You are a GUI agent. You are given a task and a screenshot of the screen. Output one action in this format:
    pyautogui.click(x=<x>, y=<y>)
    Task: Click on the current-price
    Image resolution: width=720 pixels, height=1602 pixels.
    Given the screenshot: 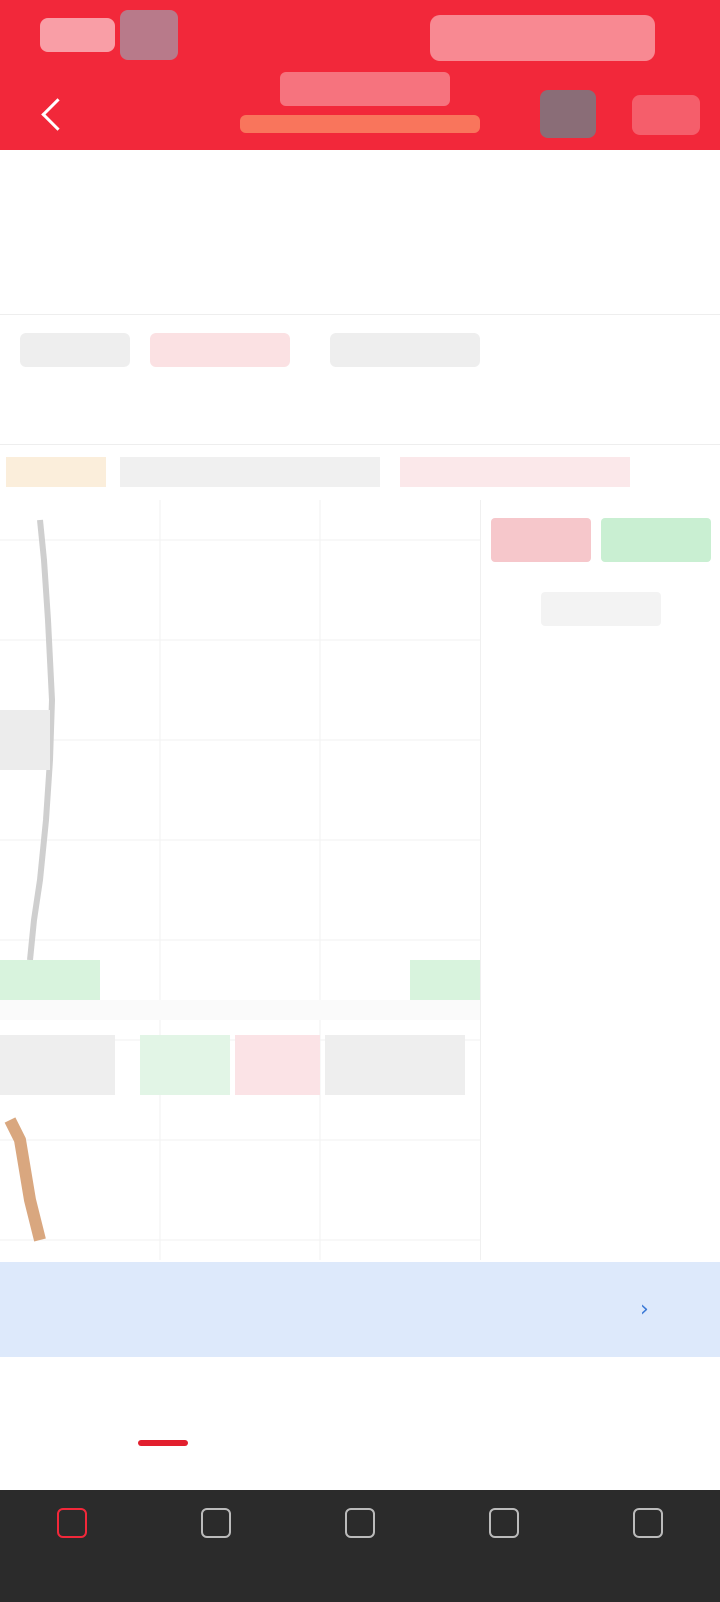 What is the action you would take?
    pyautogui.click(x=100, y=221)
    